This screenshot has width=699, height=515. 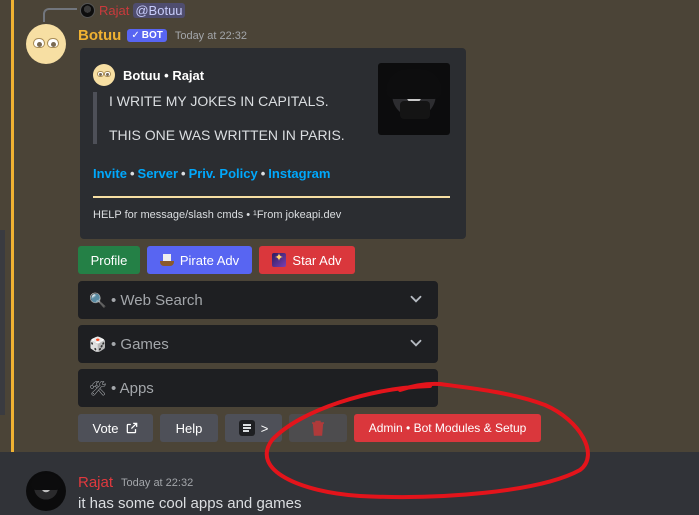 What do you see at coordinates (99, 35) in the screenshot?
I see `bot-username: Botuu` at bounding box center [99, 35].